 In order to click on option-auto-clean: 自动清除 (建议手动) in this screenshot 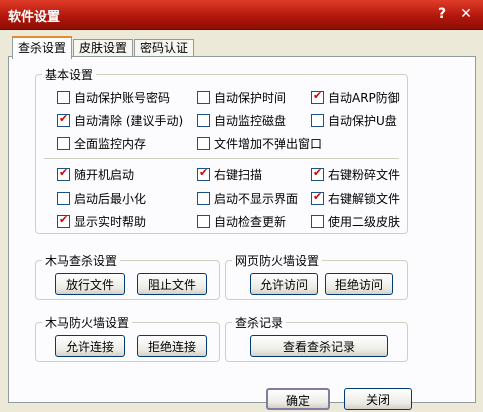, I will do `click(120, 120)`.